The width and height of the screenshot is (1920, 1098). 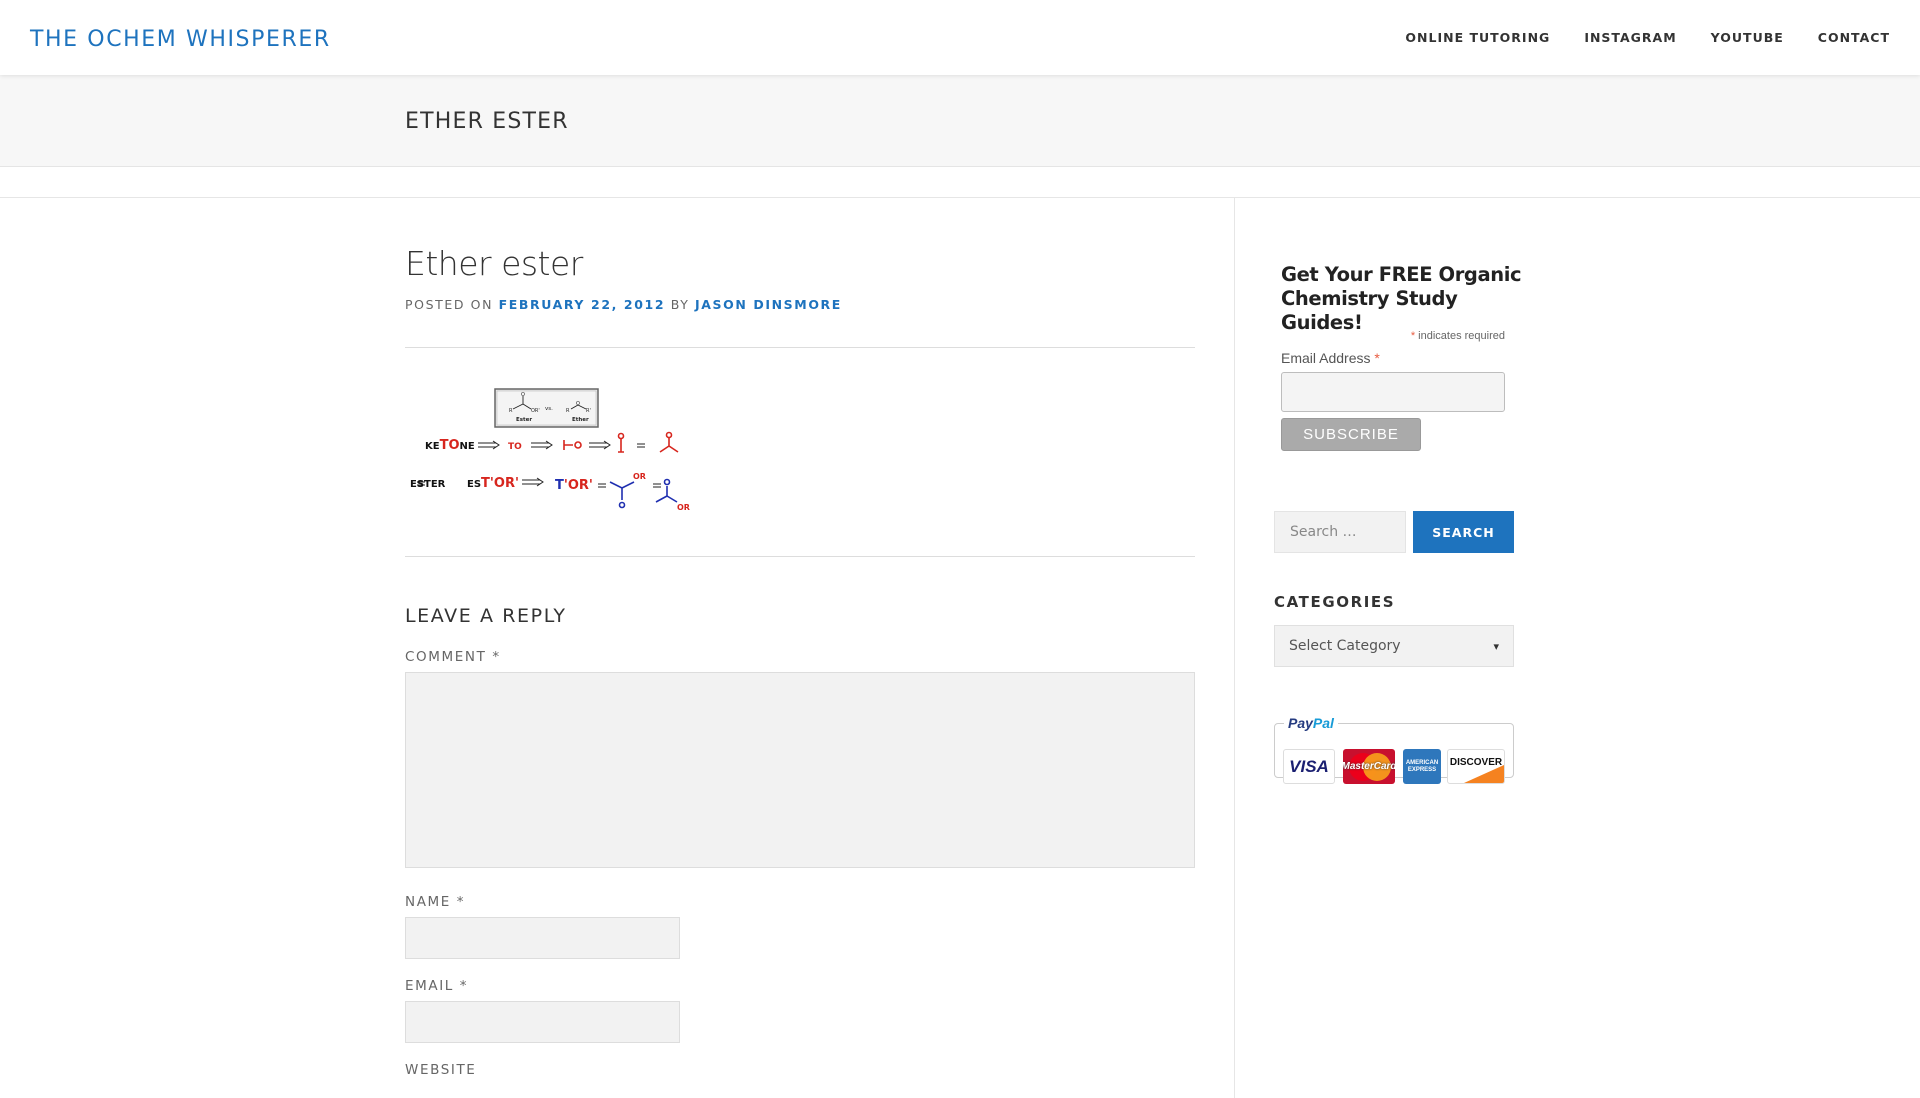 What do you see at coordinates (494, 263) in the screenshot?
I see `post-title: Ether ester` at bounding box center [494, 263].